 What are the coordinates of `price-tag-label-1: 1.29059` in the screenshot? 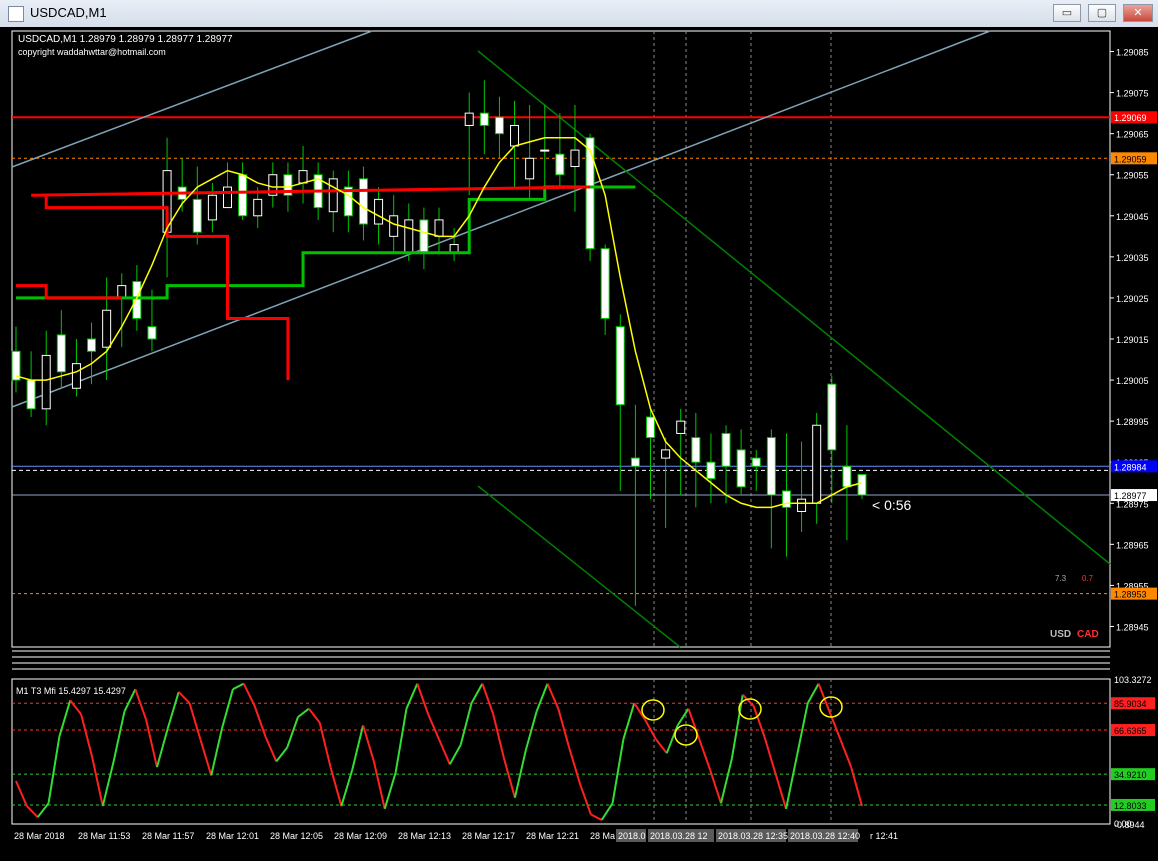 It's located at (1130, 159).